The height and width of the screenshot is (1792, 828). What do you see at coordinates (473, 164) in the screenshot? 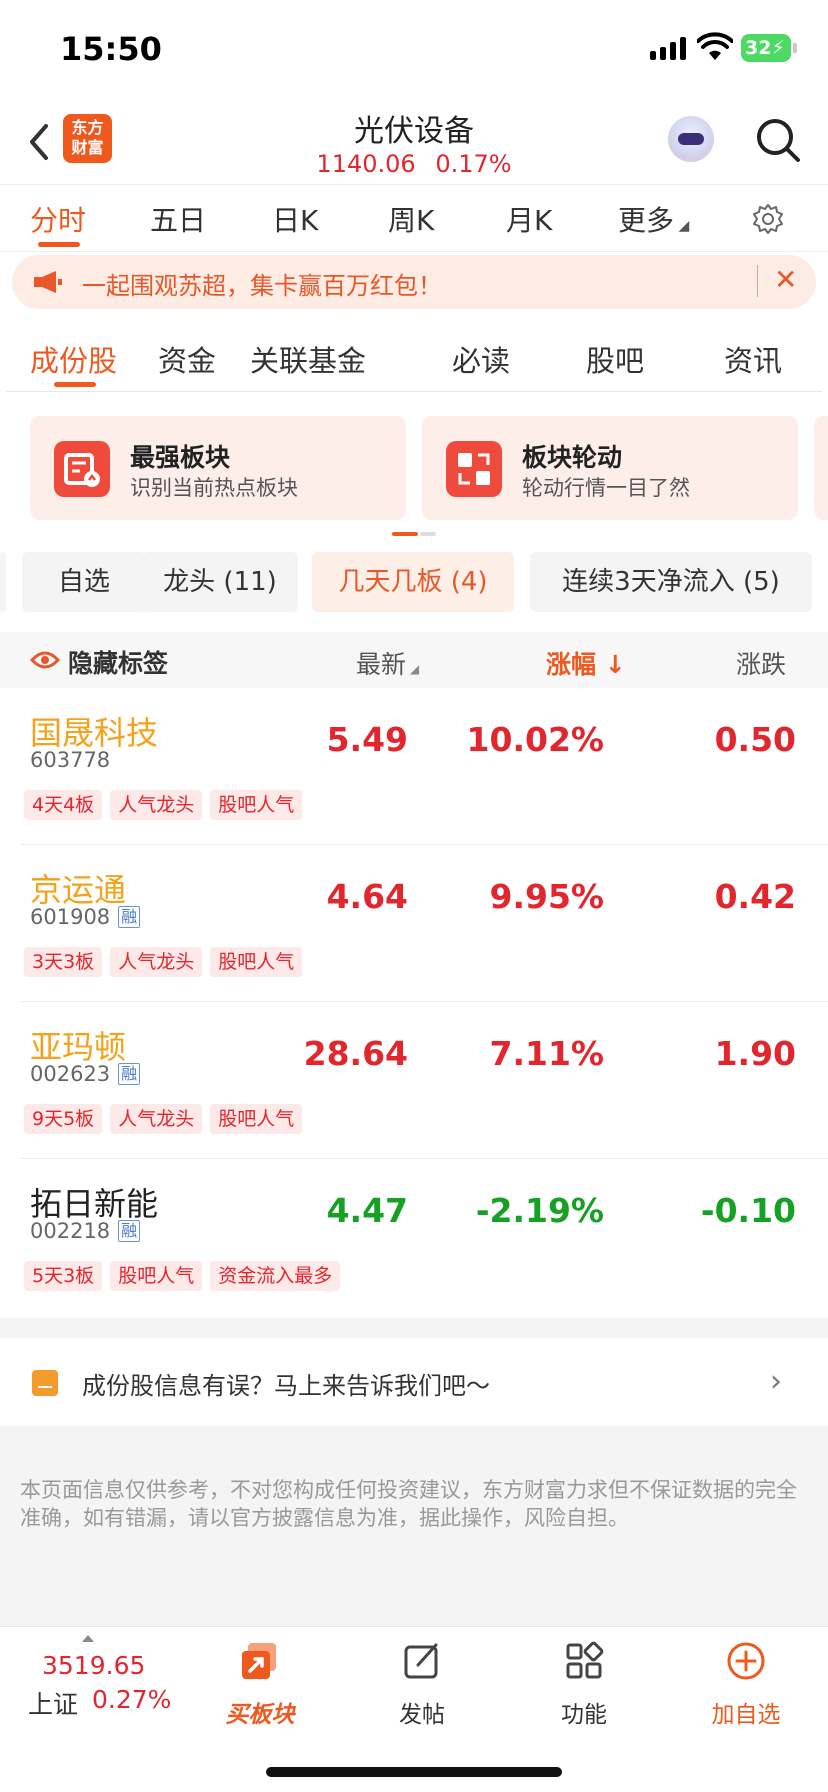
I see `sector-index-change: 0.17%` at bounding box center [473, 164].